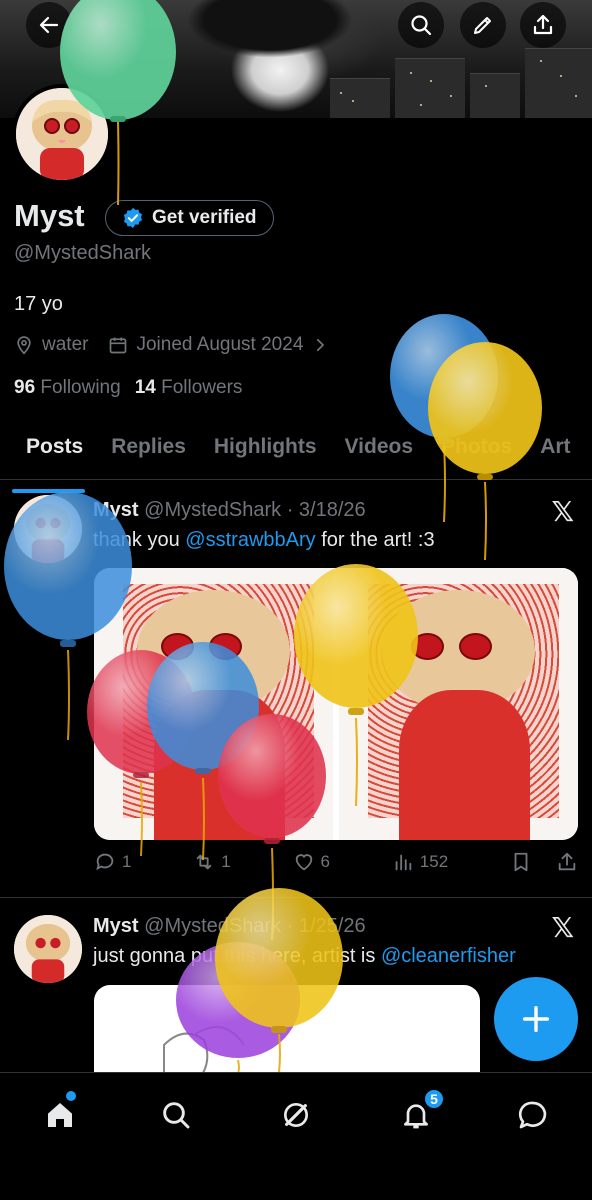  I want to click on views-icon, so click(403, 862).